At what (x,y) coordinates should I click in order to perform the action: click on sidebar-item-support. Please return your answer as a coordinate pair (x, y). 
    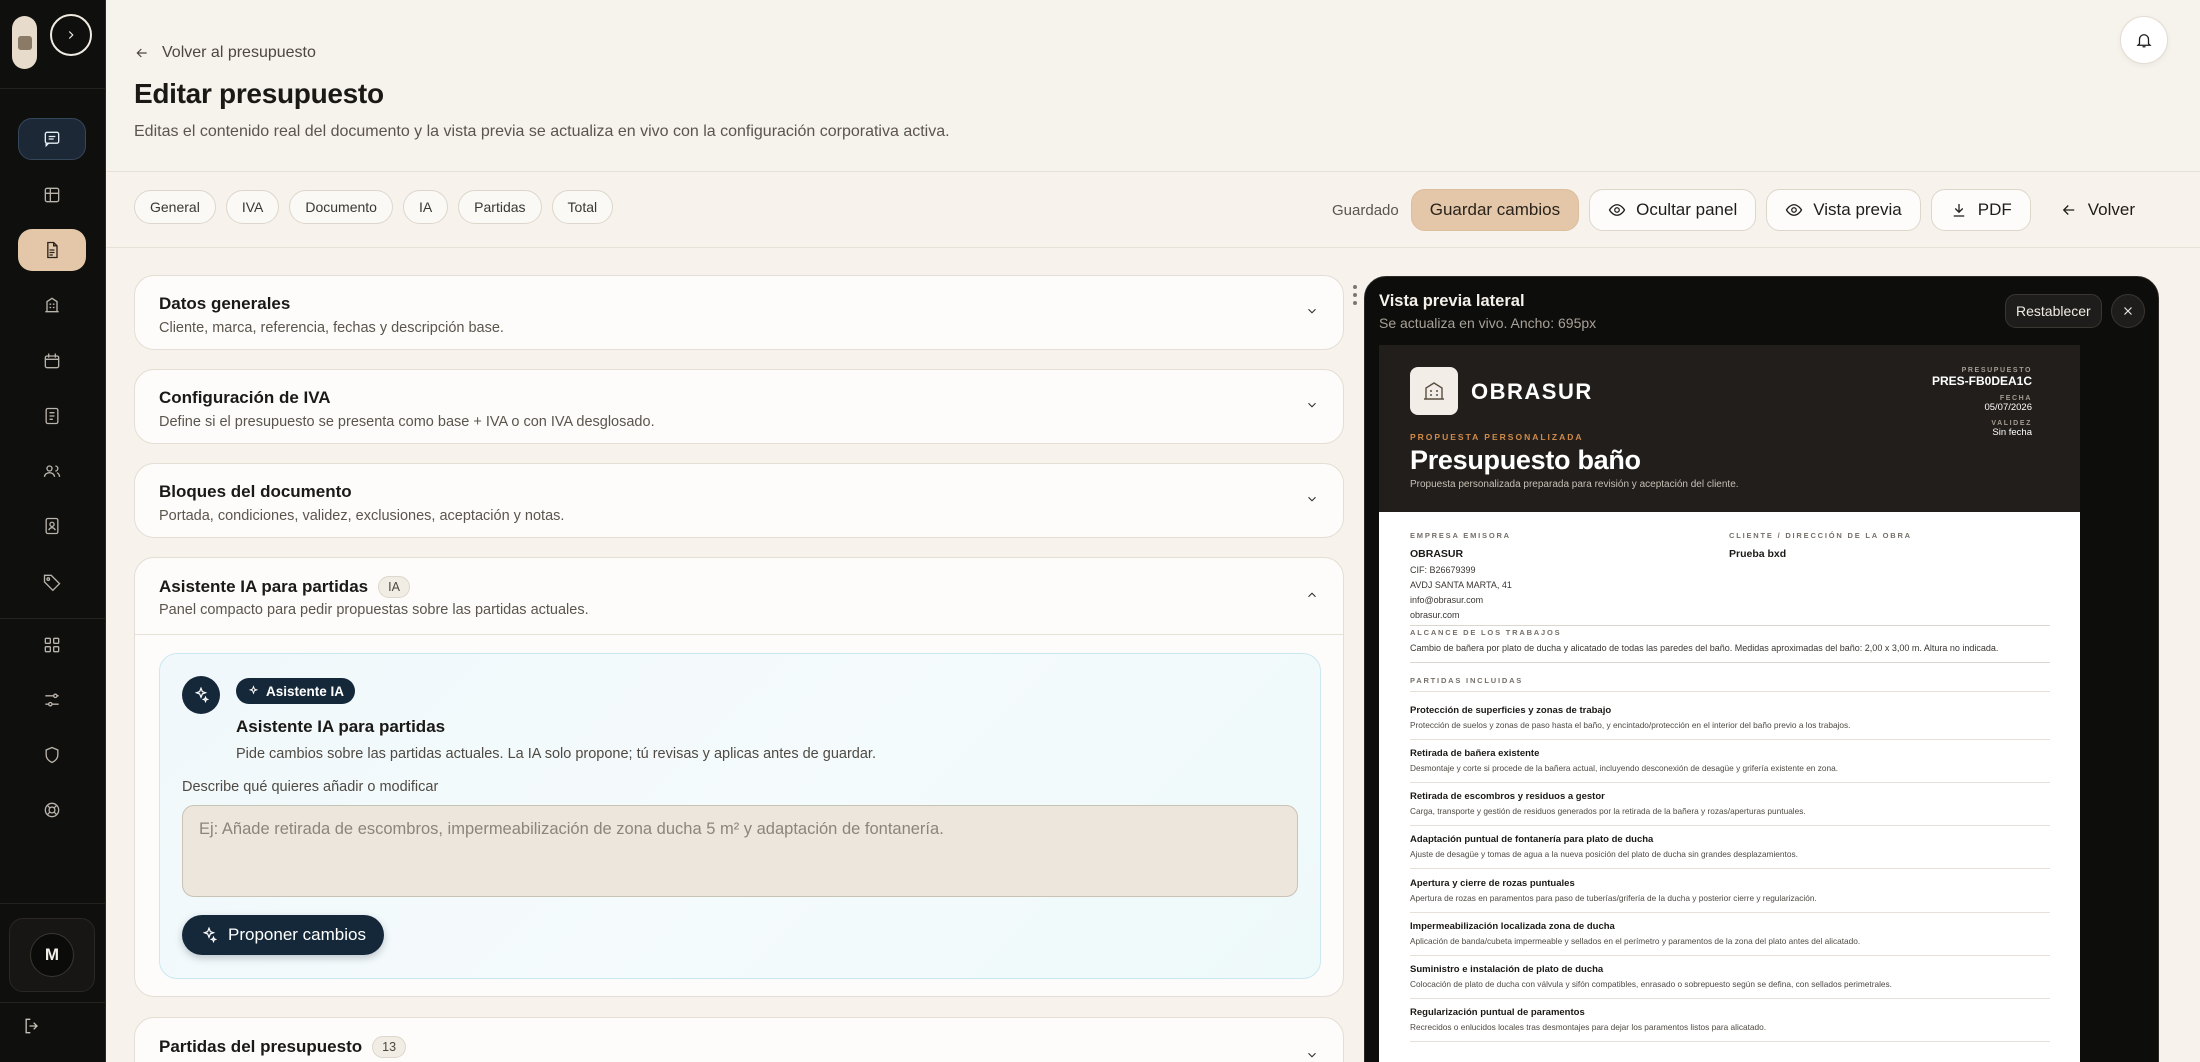
    Looking at the image, I should click on (52, 810).